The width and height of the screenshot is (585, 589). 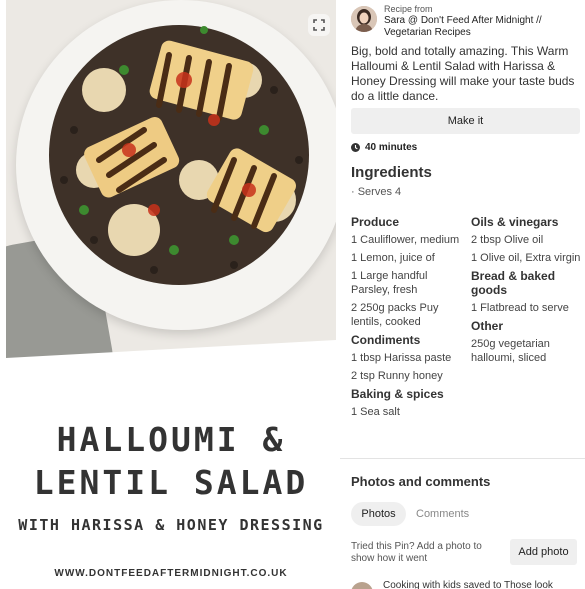 I want to click on avatar, so click(x=364, y=19).